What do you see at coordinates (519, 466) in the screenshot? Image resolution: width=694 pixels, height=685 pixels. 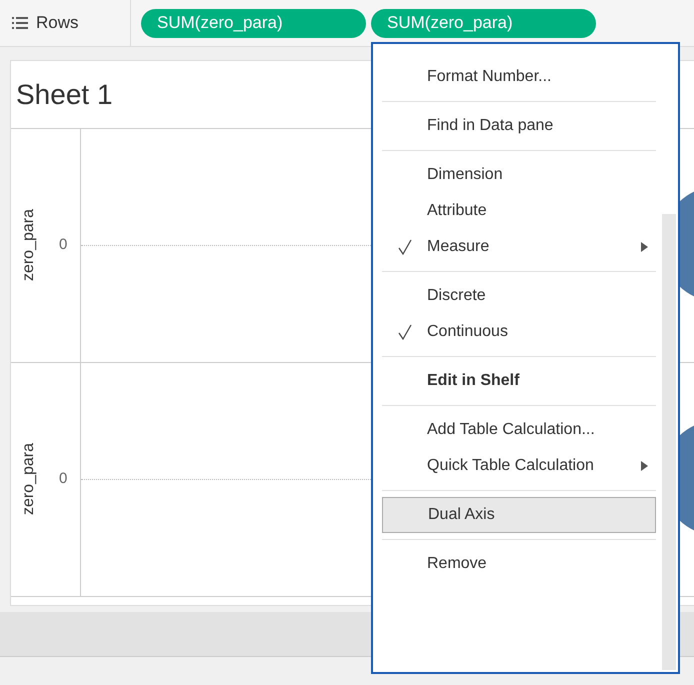 I see `menu-item: Quick Table Calculation` at bounding box center [519, 466].